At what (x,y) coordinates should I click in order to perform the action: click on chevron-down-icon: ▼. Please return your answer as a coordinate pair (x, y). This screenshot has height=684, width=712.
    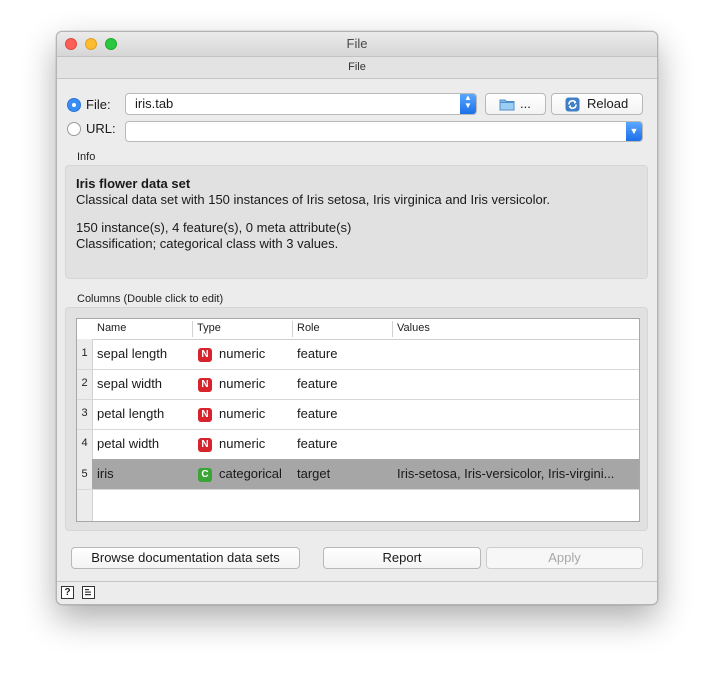
    Looking at the image, I should click on (634, 131).